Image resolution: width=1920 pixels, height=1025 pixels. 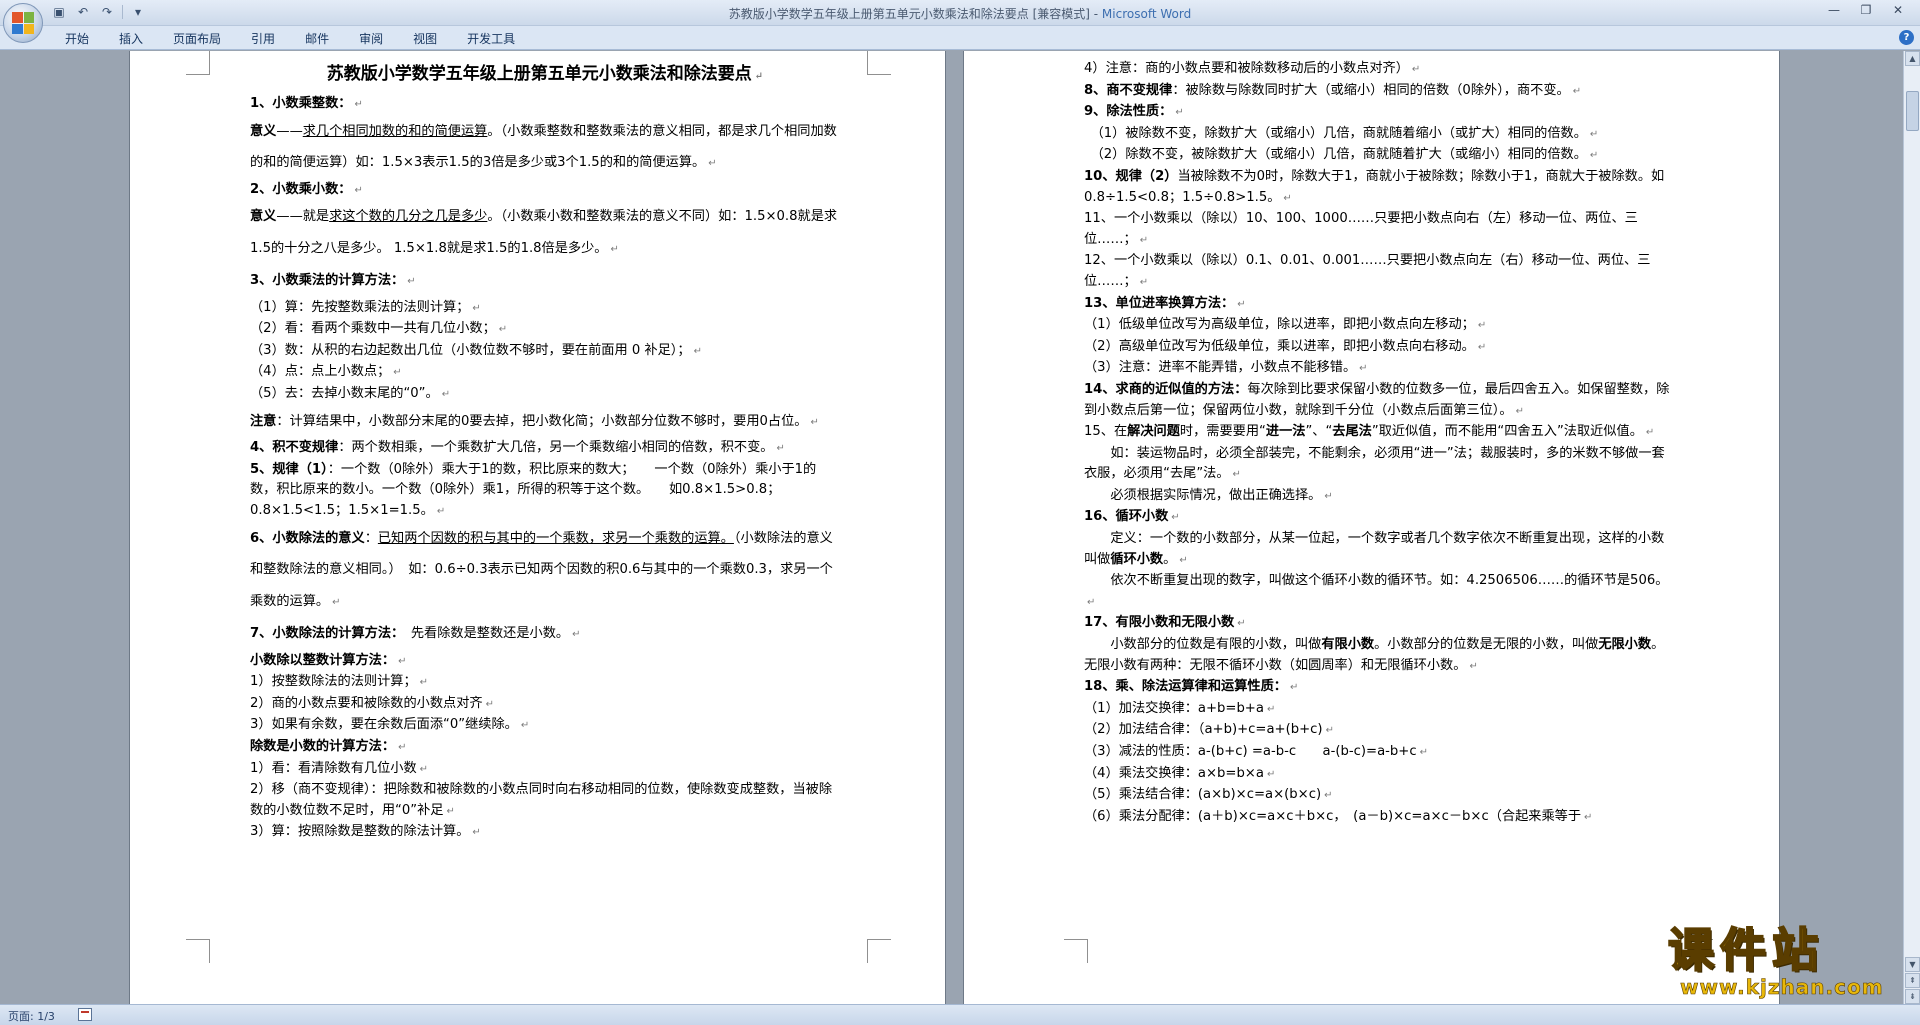 I want to click on paragraph: （2）高级单位改写为低级单位，乘以进率，即把小数点向右移动。 ↵, so click(x=1379, y=348).